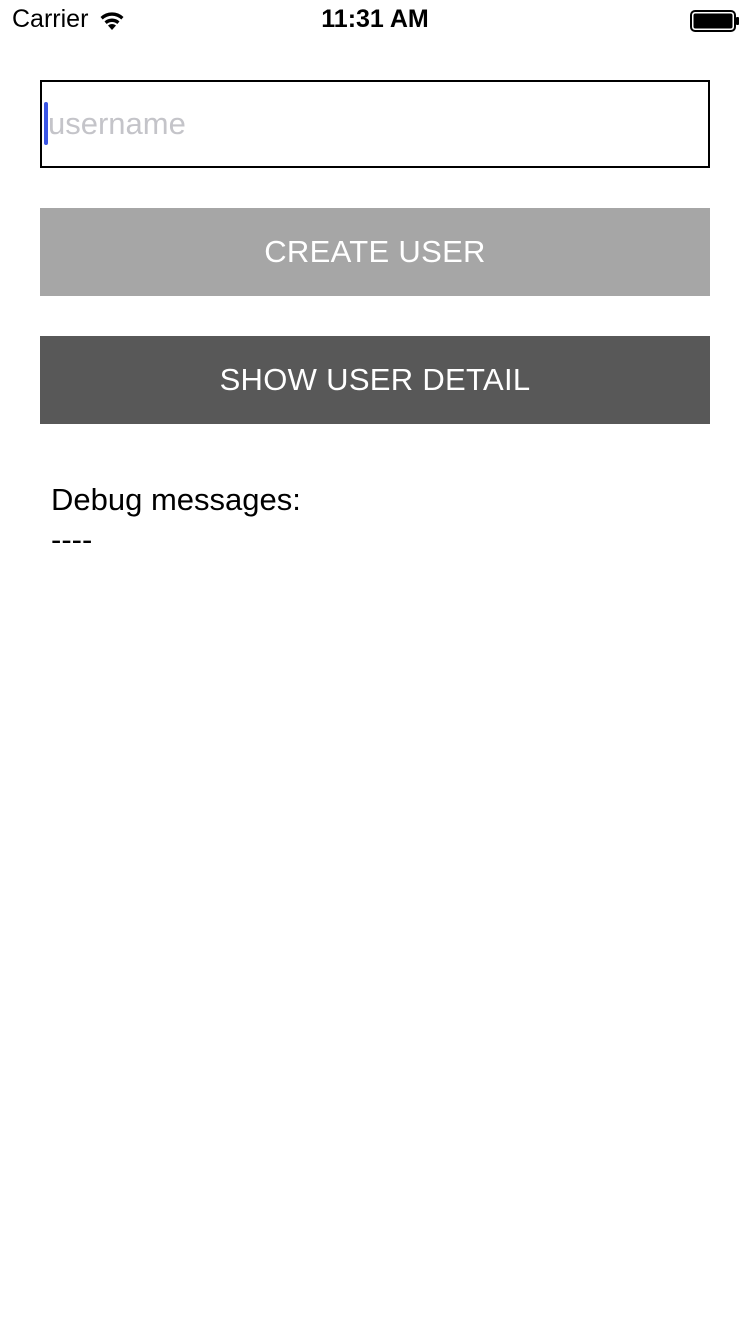 This screenshot has width=750, height=1334. I want to click on debug-title: Debug messages:, so click(176, 499).